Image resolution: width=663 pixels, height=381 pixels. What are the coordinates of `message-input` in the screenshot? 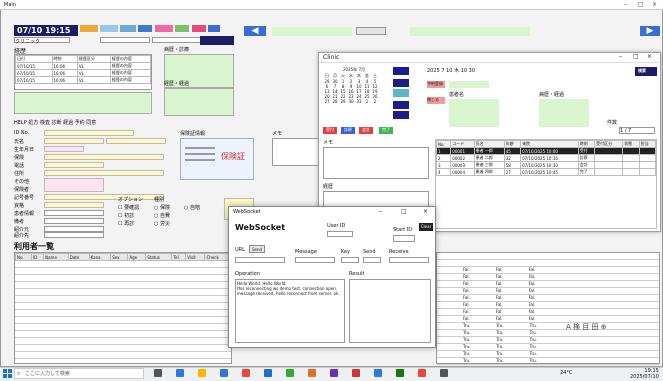 It's located at (315, 260).